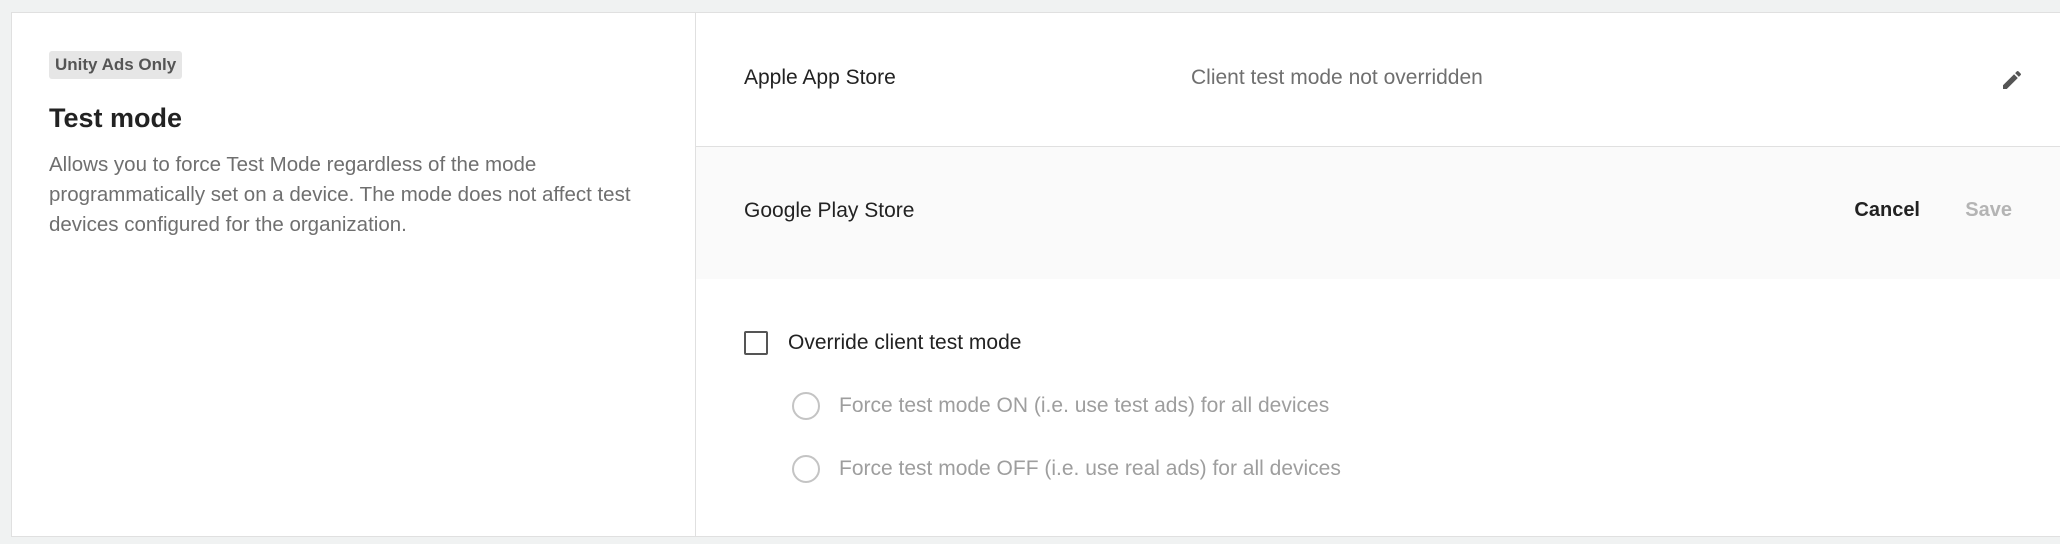  Describe the element at coordinates (116, 118) in the screenshot. I see `section-title: Test mode` at that location.